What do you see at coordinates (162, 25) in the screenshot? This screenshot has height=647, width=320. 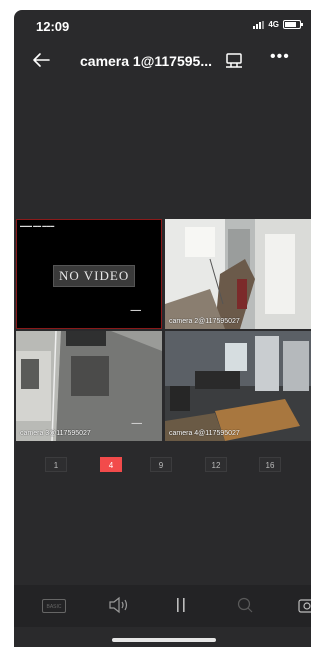 I see `status-bar: 12:09 4G` at bounding box center [162, 25].